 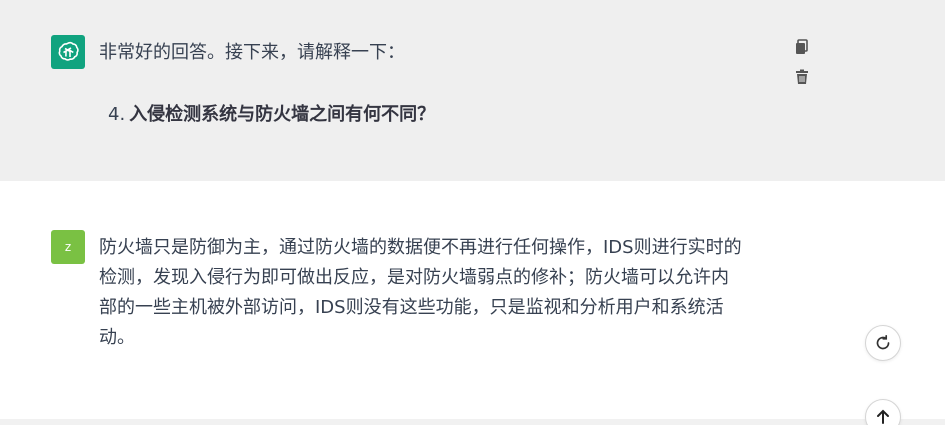 What do you see at coordinates (802, 77) in the screenshot?
I see `trash-icon` at bounding box center [802, 77].